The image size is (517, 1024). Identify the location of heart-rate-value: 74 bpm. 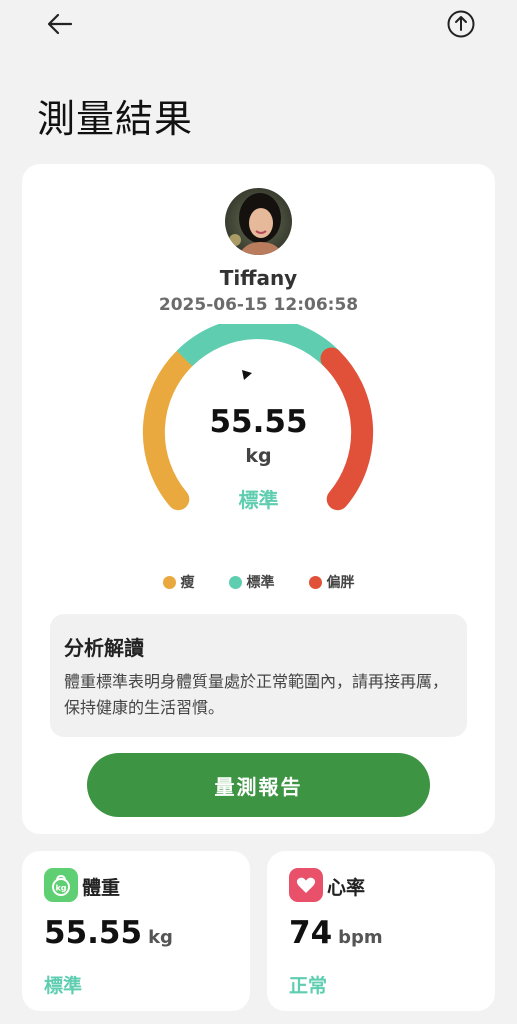
(336, 933).